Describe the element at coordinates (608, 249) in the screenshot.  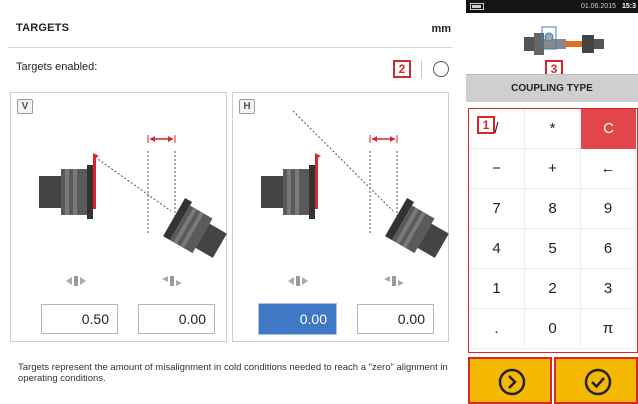
I see `key-6: 6` at that location.